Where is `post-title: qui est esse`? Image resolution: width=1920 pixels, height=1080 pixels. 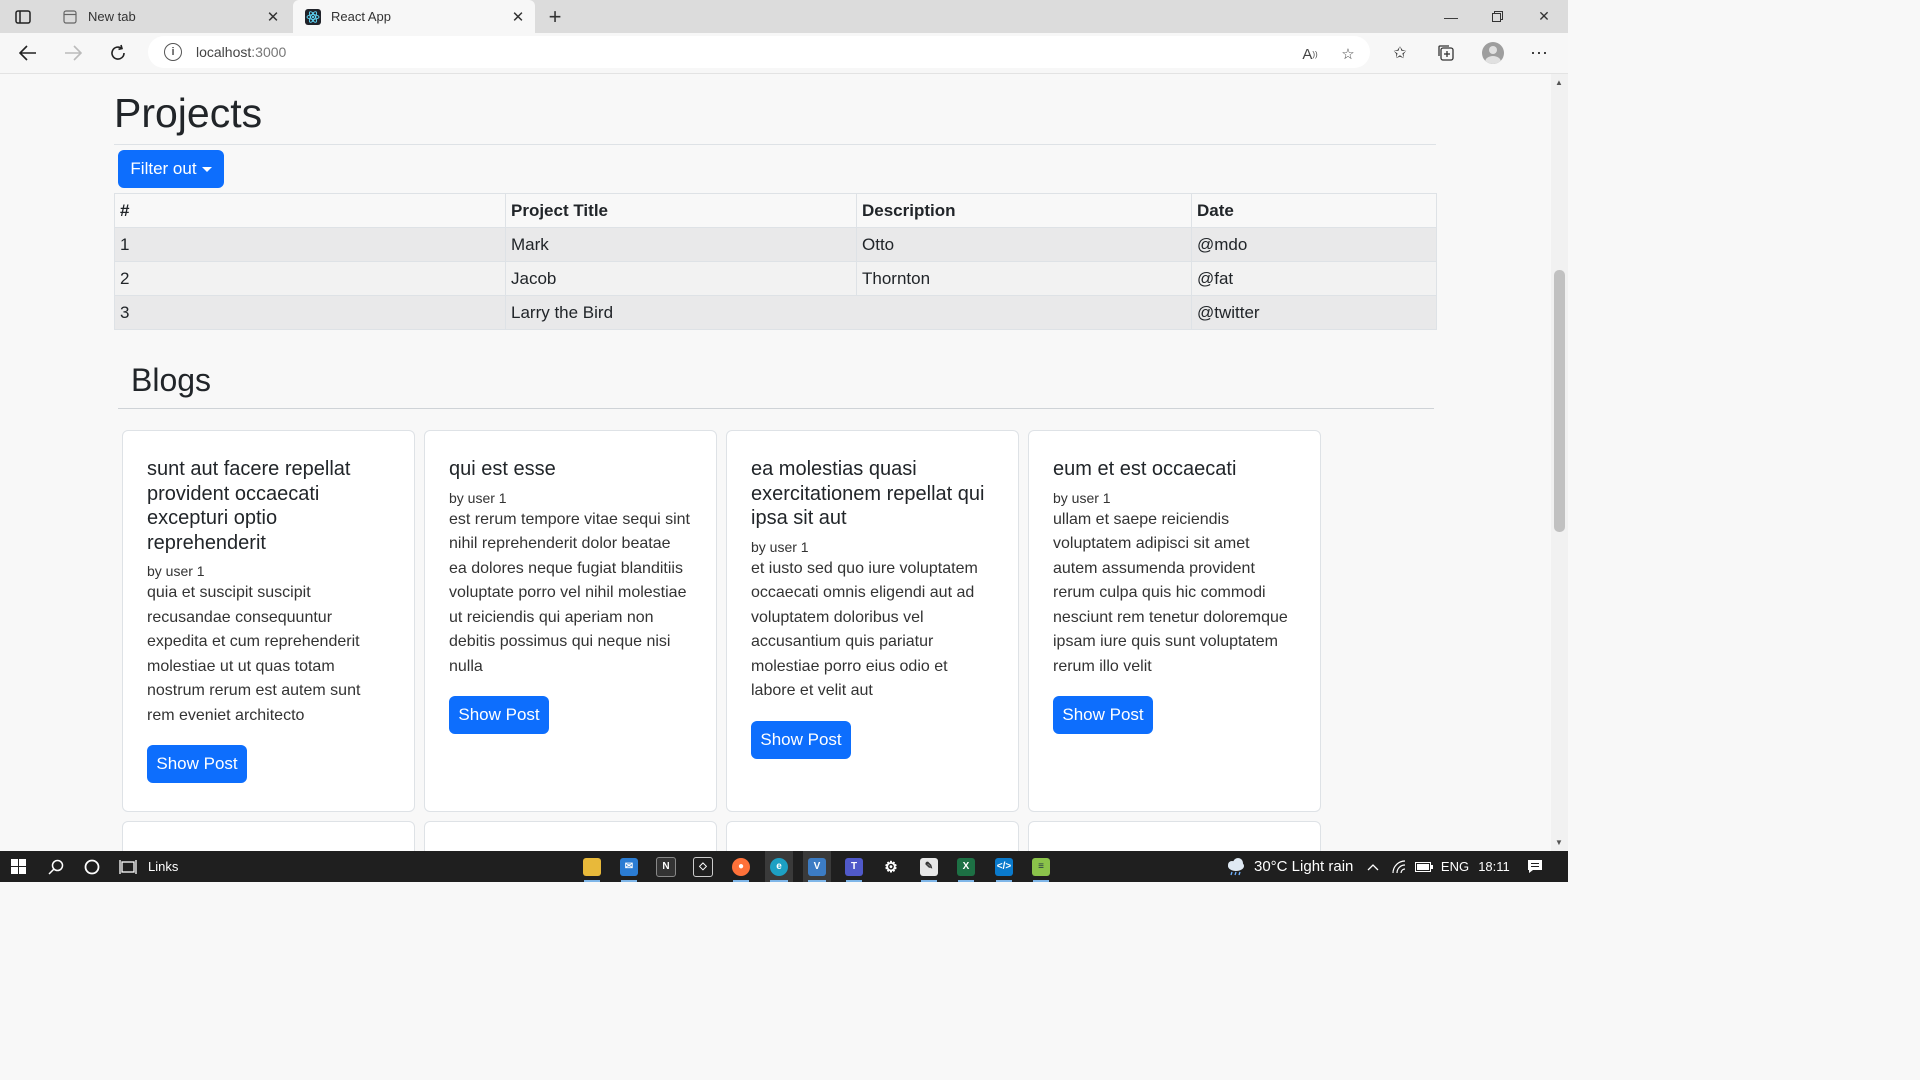 post-title: qui est esse is located at coordinates (502, 469).